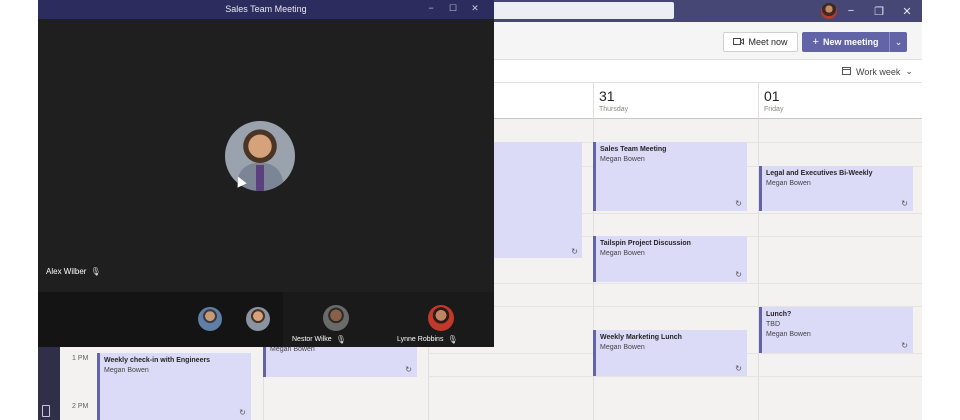 The height and width of the screenshot is (420, 960). Describe the element at coordinates (312, 339) in the screenshot. I see `participant-name: Nestor Wilke` at that location.